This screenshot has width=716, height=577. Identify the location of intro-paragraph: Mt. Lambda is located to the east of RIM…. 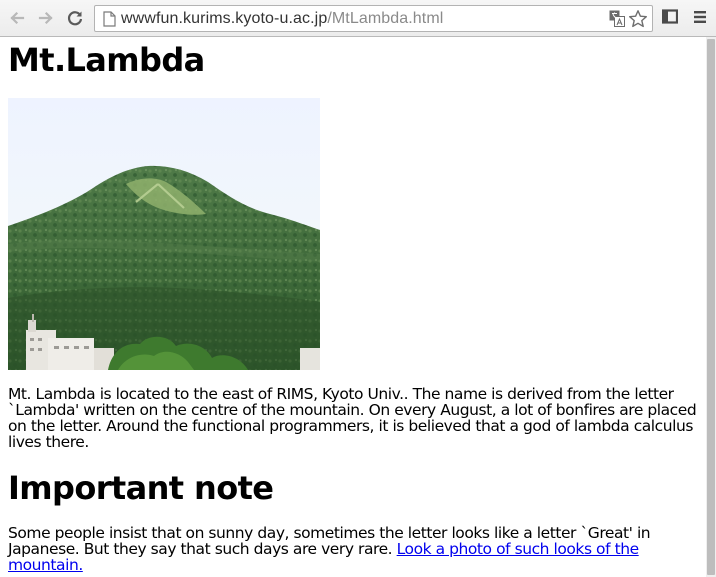
(352, 418).